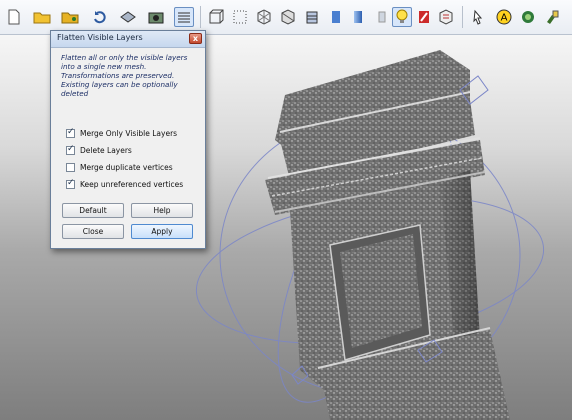 This screenshot has width=572, height=420. I want to click on wireframe-icon, so click(264, 17).